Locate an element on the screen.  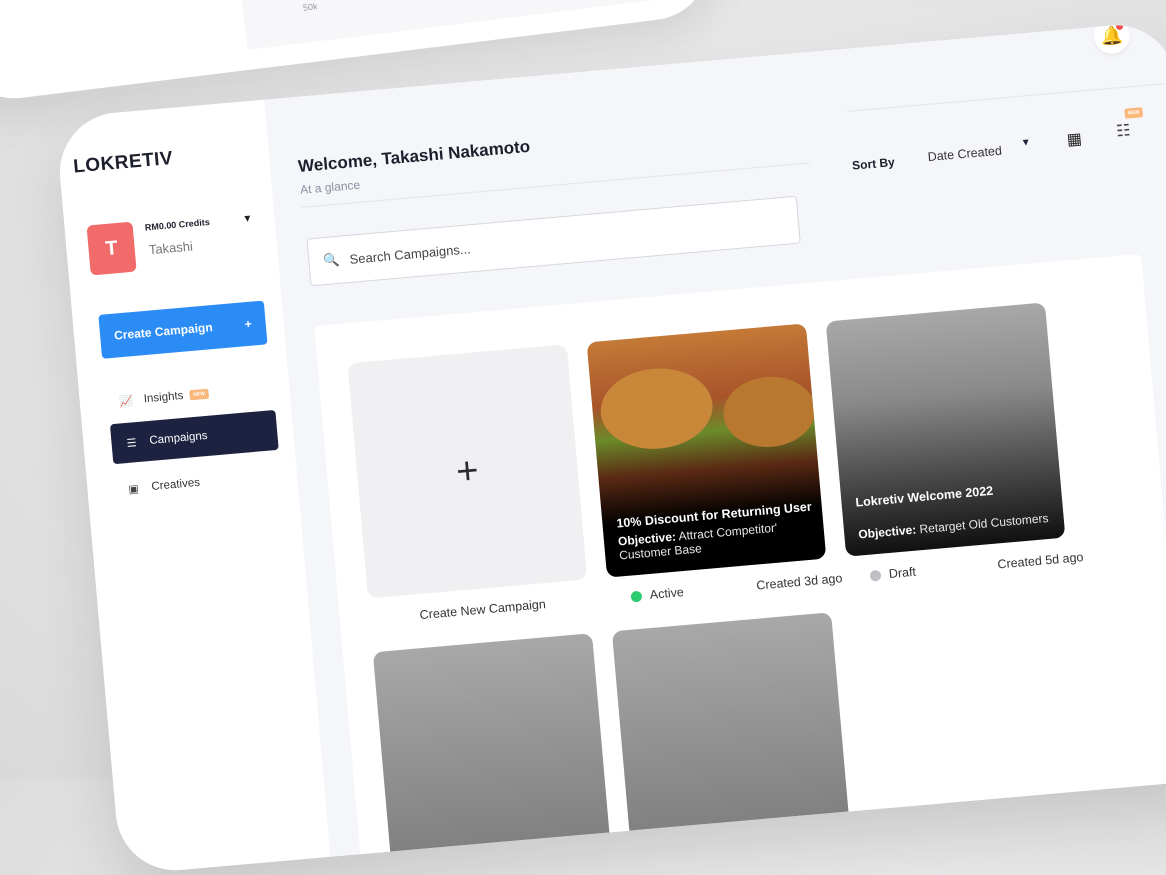
notifications-button: 🔔 is located at coordinates (1112, 38).